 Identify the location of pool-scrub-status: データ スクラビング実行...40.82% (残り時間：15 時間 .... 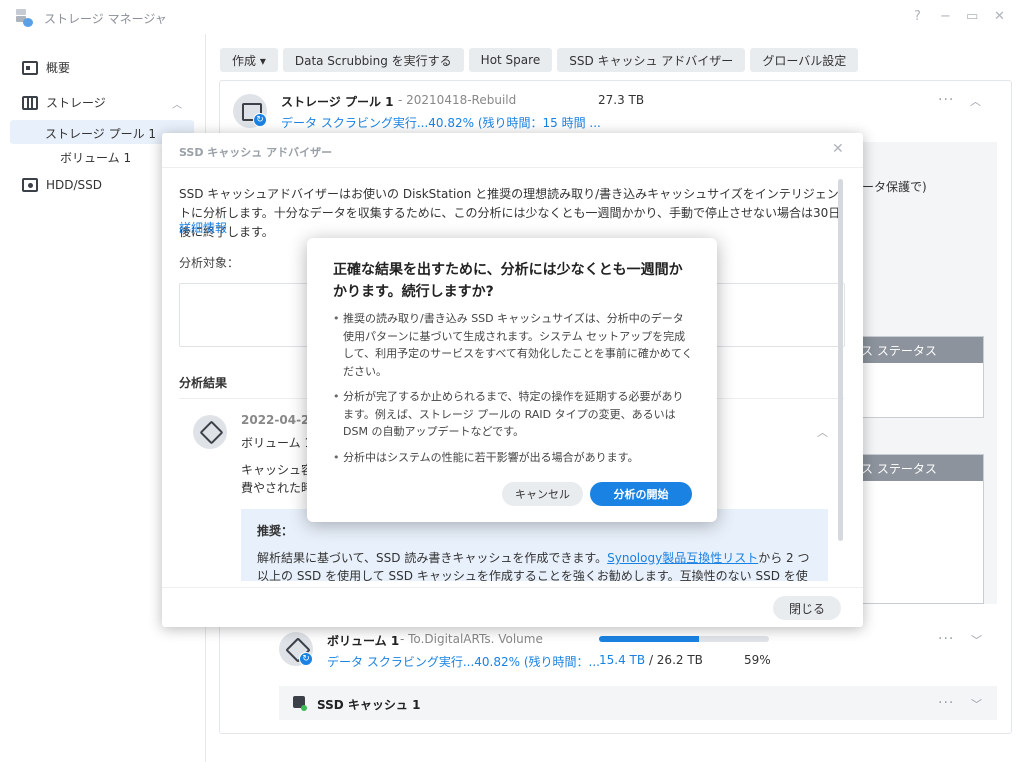
(441, 123).